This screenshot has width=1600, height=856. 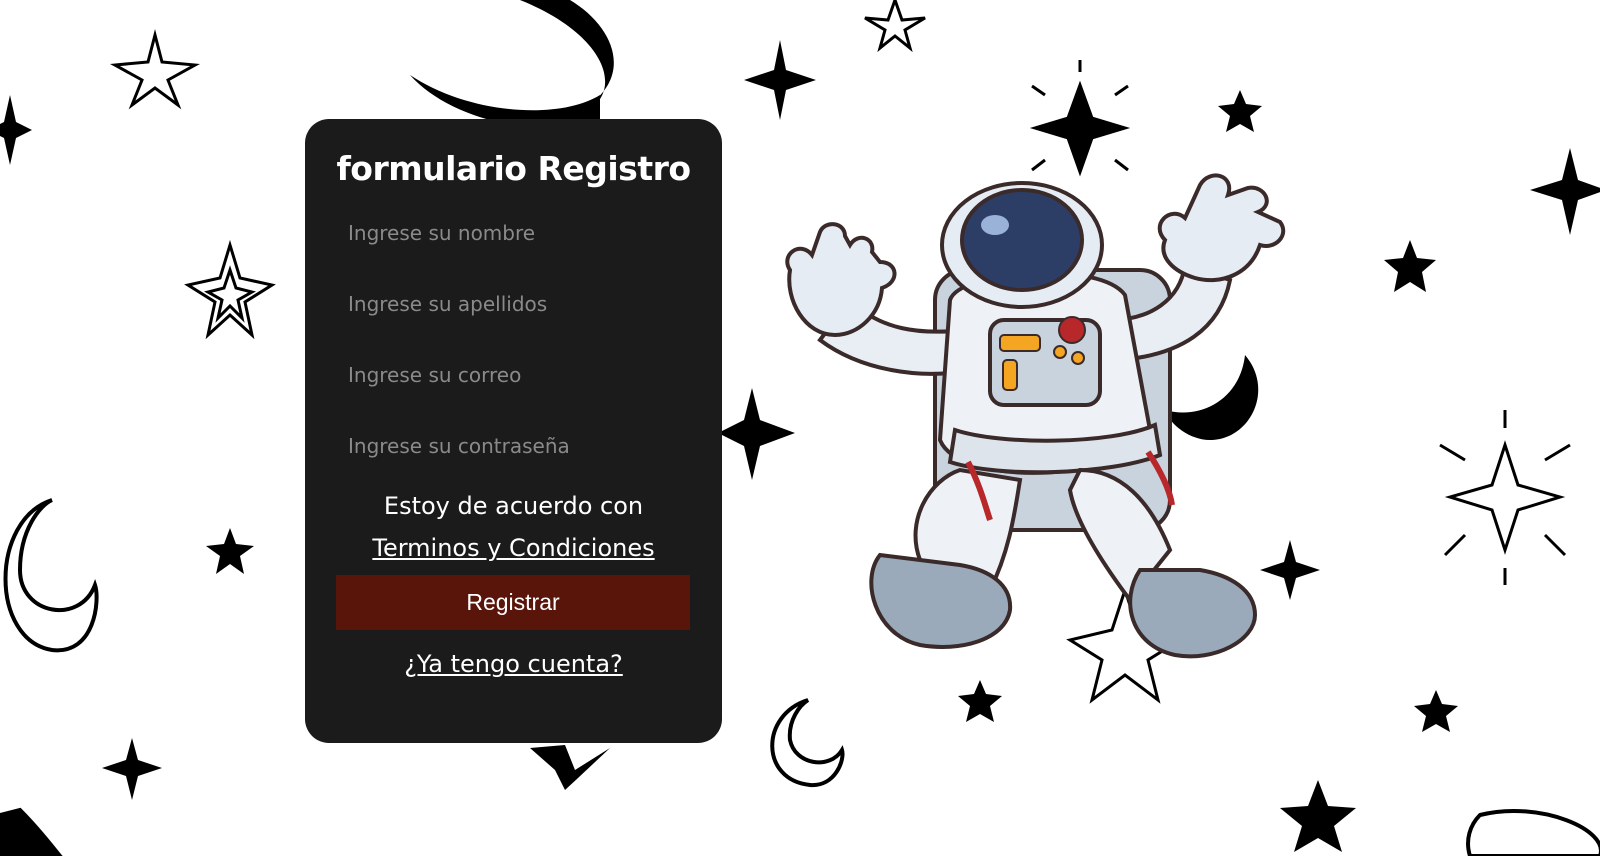 I want to click on login-link: ¿Ya tengo cuenta?, so click(x=513, y=664).